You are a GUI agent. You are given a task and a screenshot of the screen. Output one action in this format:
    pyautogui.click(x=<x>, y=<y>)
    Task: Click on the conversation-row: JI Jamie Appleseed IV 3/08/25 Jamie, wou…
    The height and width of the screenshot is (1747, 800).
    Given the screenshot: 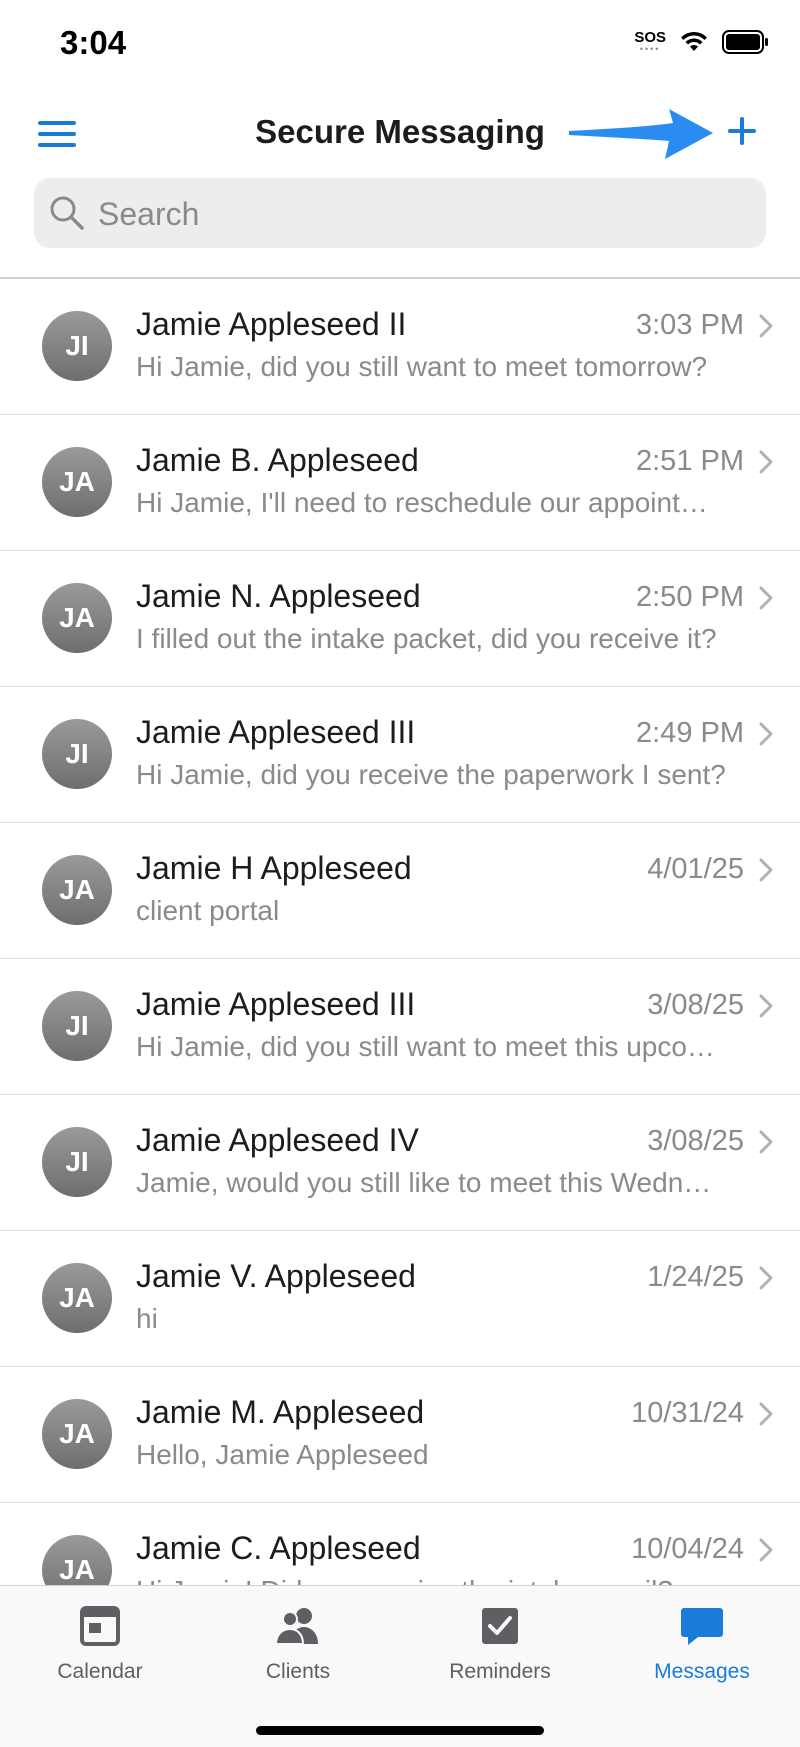 What is the action you would take?
    pyautogui.click(x=400, y=1163)
    